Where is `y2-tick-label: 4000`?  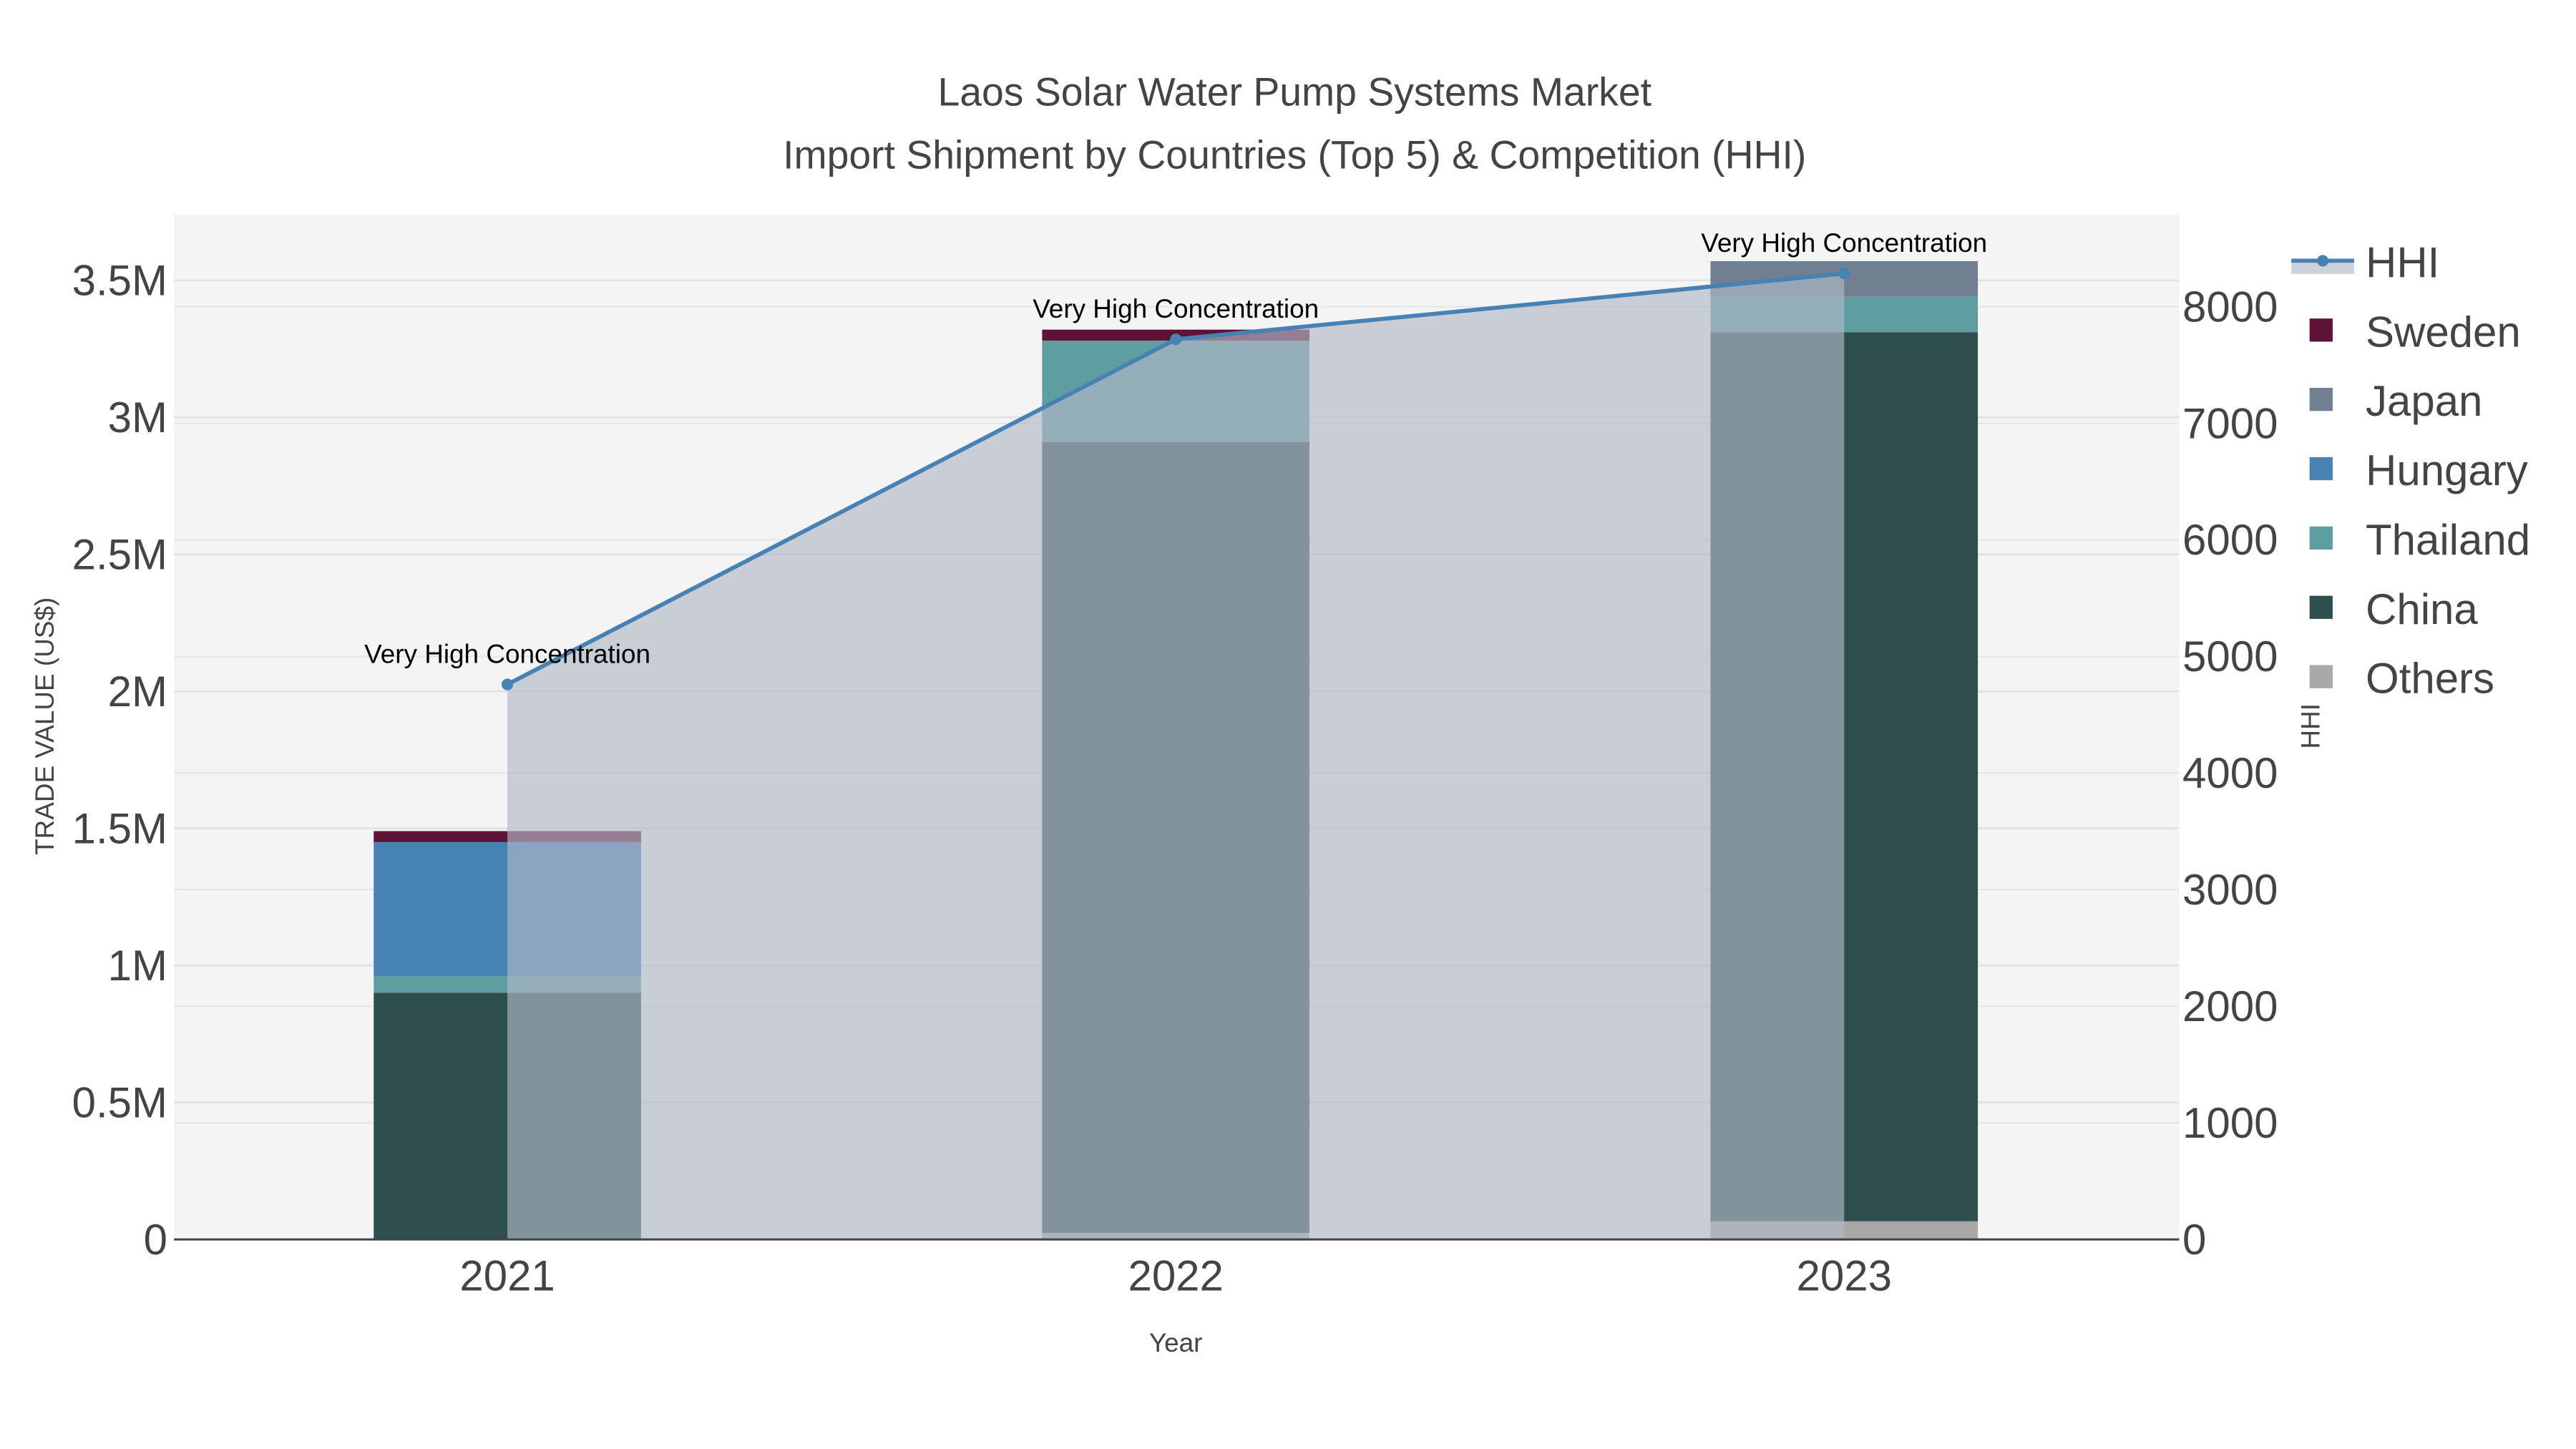 y2-tick-label: 4000 is located at coordinates (2230, 773).